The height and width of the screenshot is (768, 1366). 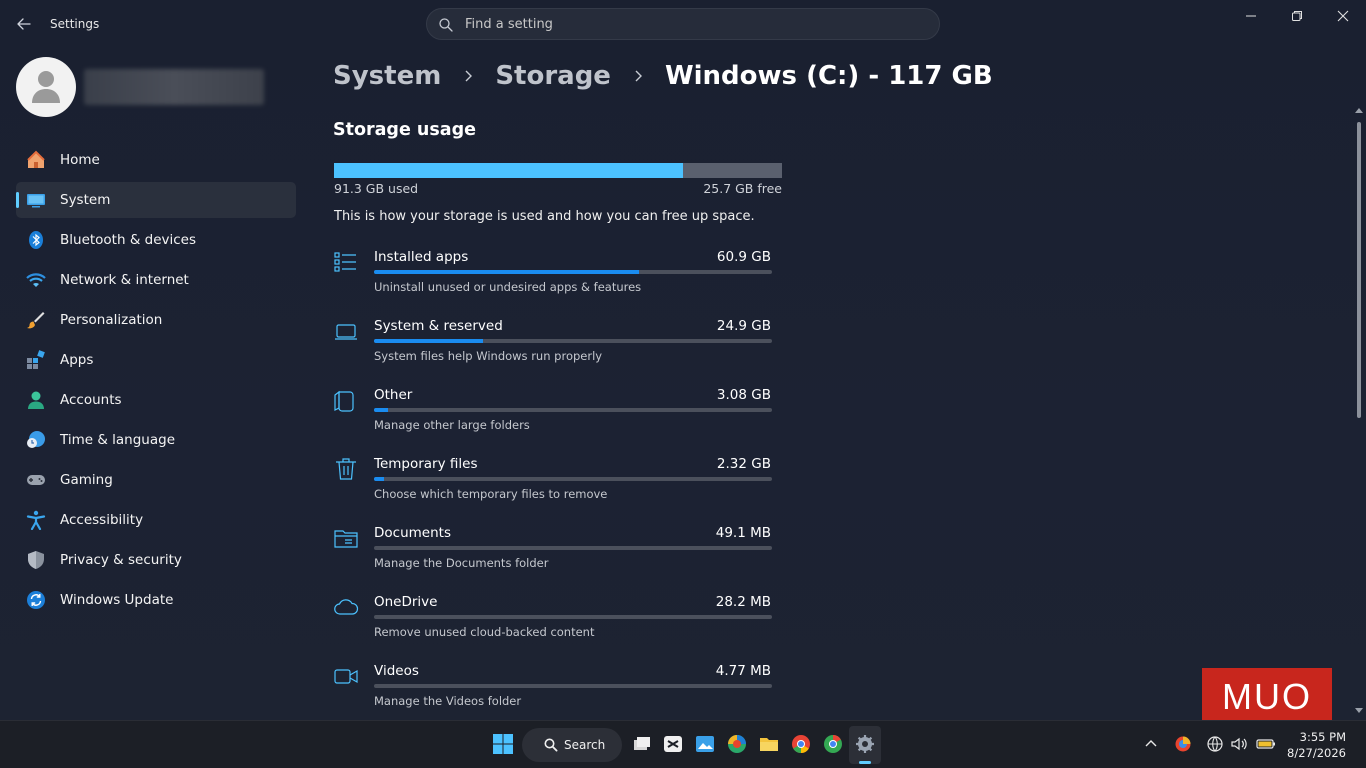 What do you see at coordinates (128, 240) in the screenshot?
I see `sidebar-item-label: Bluetooth & devices` at bounding box center [128, 240].